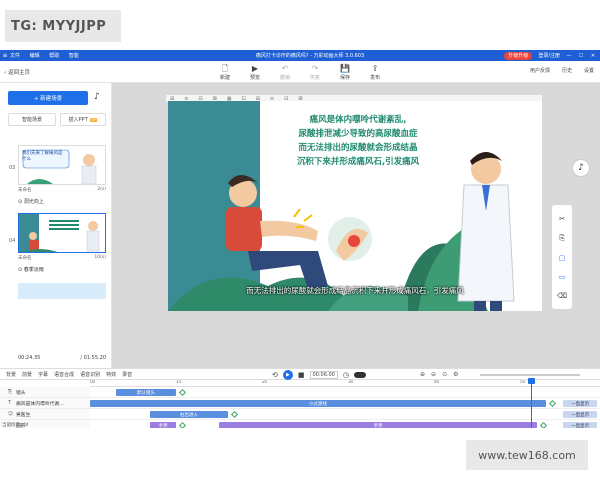 This screenshot has width=600, height=480. I want to click on track-lane: 小过渡线 一直显示, so click(345, 403).